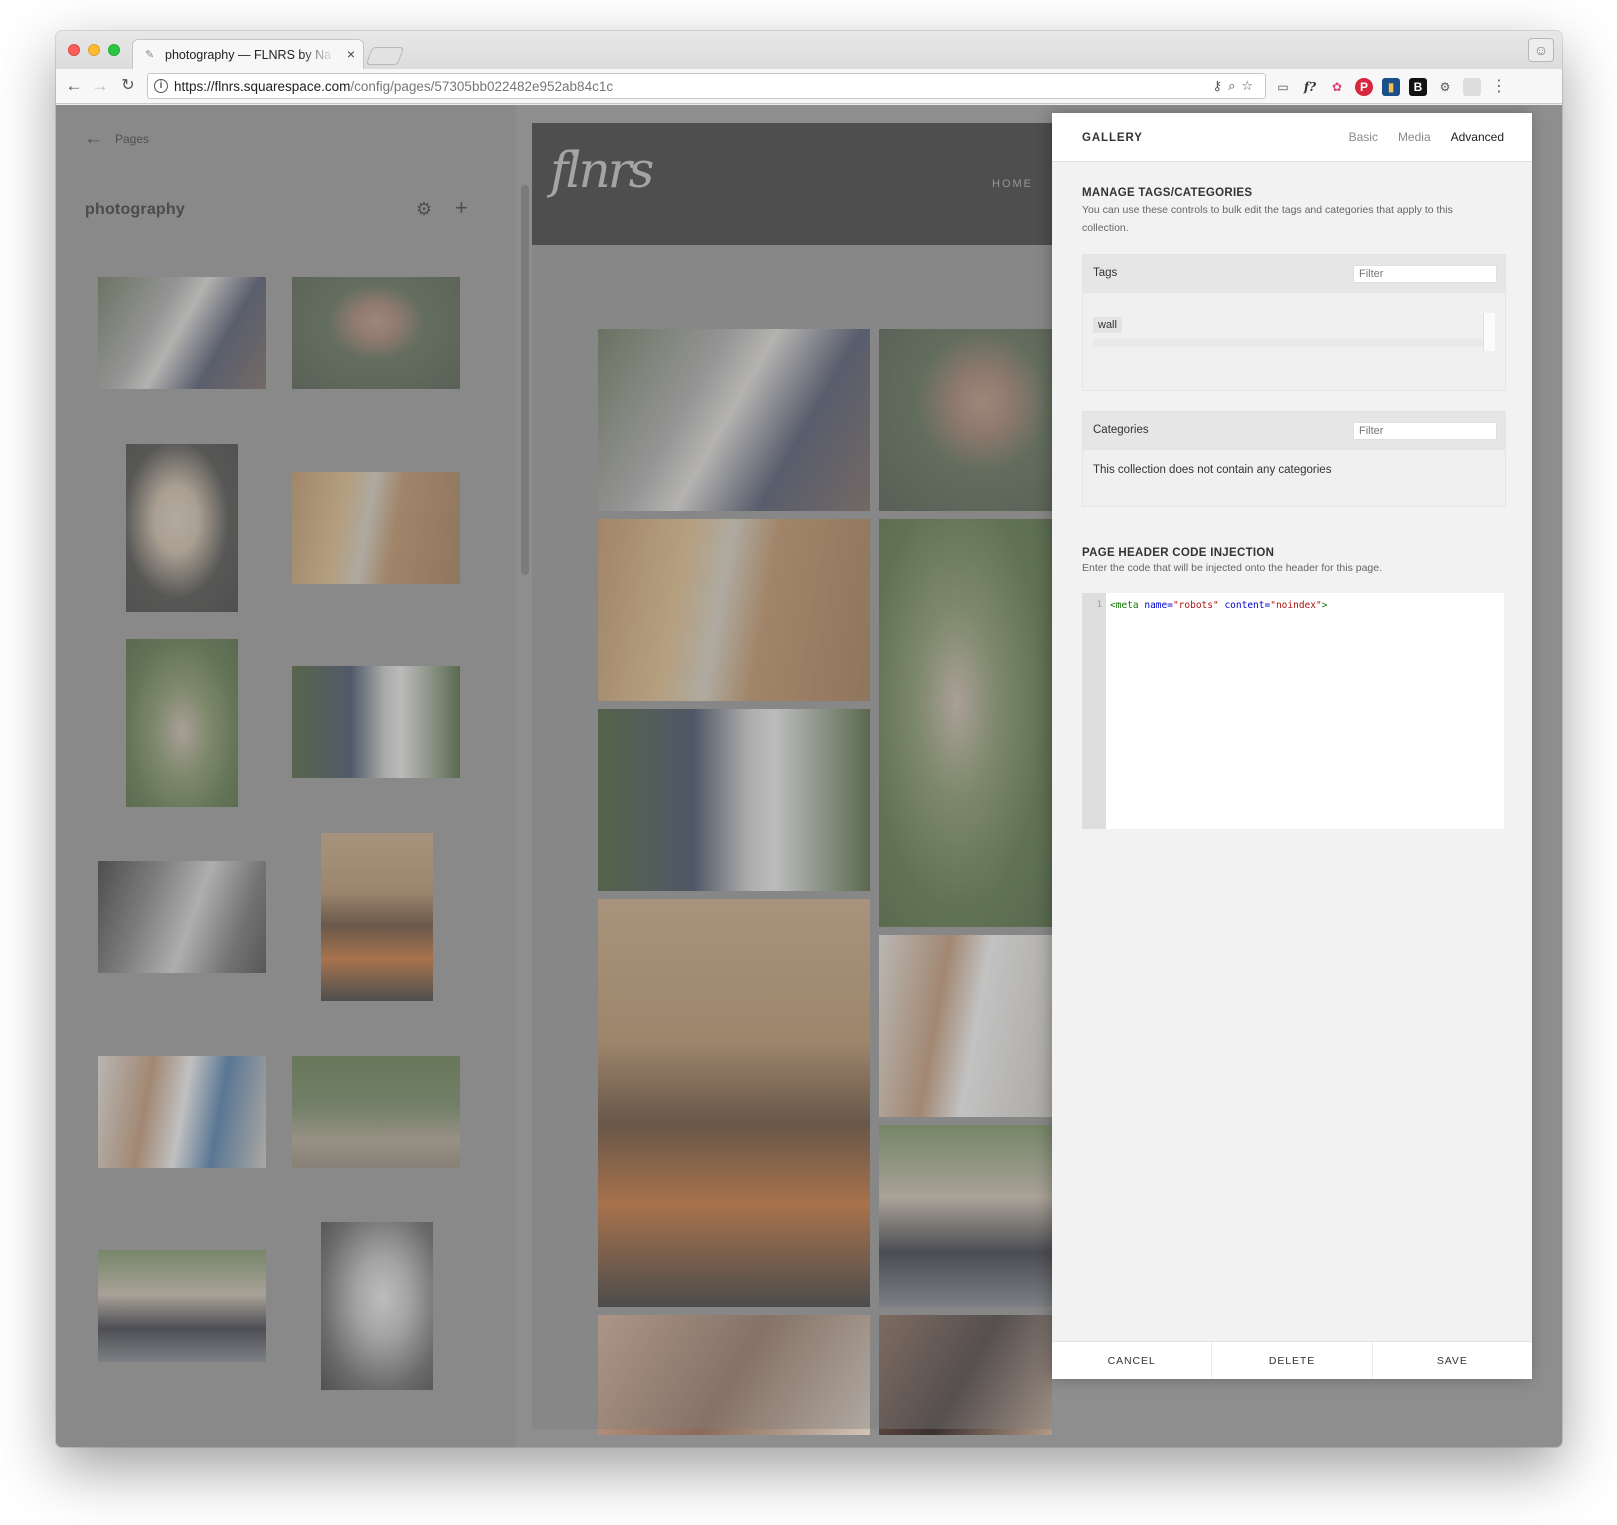  I want to click on code-token-attr: name=, so click(1158, 605).